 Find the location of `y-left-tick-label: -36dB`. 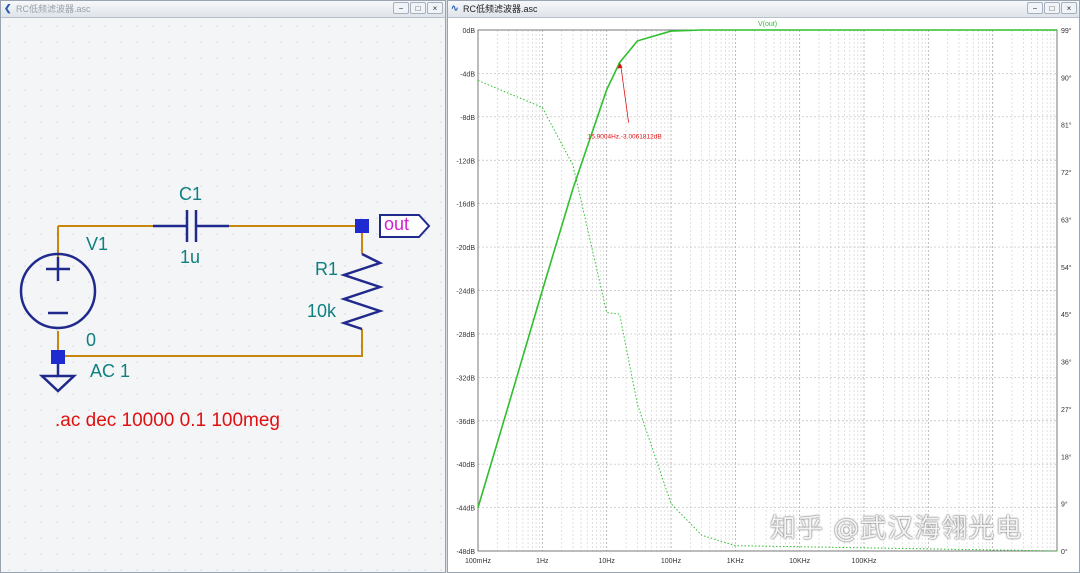

y-left-tick-label: -36dB is located at coordinates (465, 422).